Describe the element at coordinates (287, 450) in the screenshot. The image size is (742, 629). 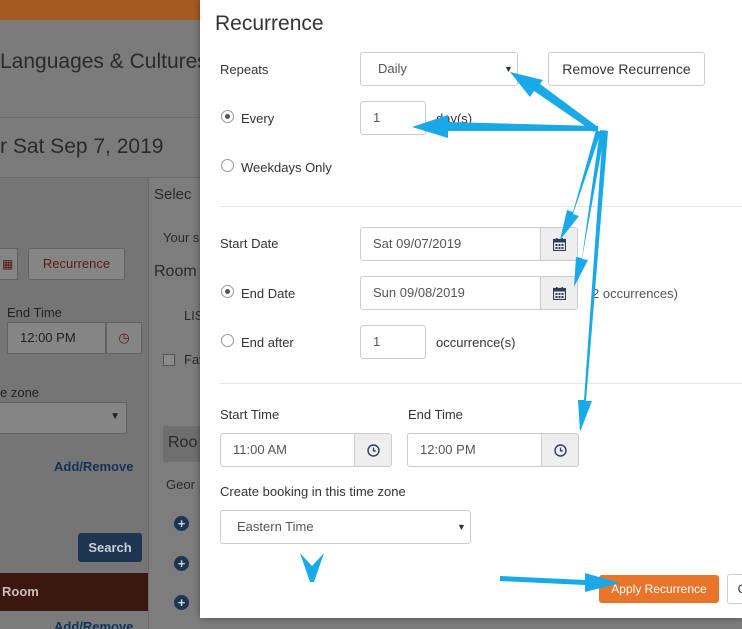
I see `start-time-input: 11:00 AM` at that location.